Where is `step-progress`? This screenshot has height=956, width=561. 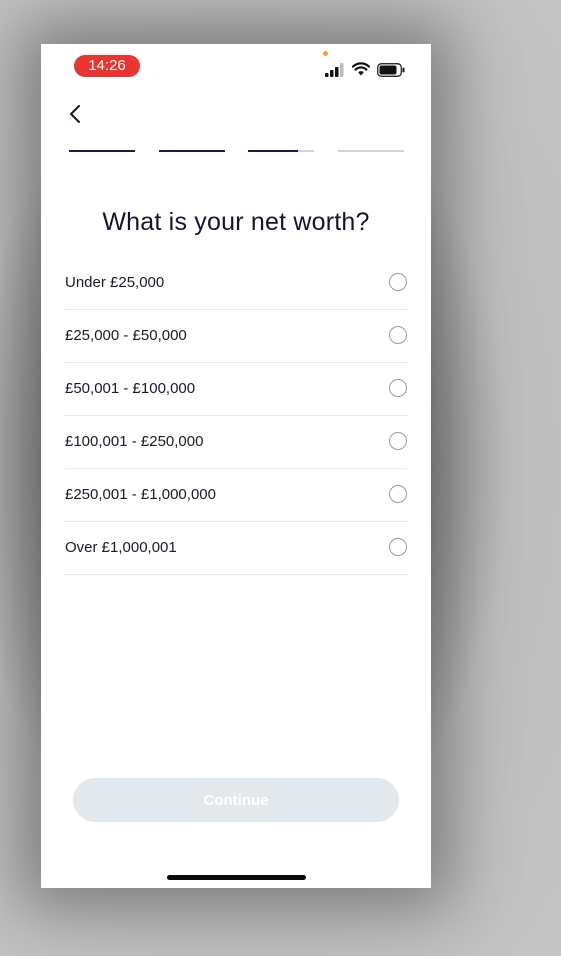 step-progress is located at coordinates (236, 151).